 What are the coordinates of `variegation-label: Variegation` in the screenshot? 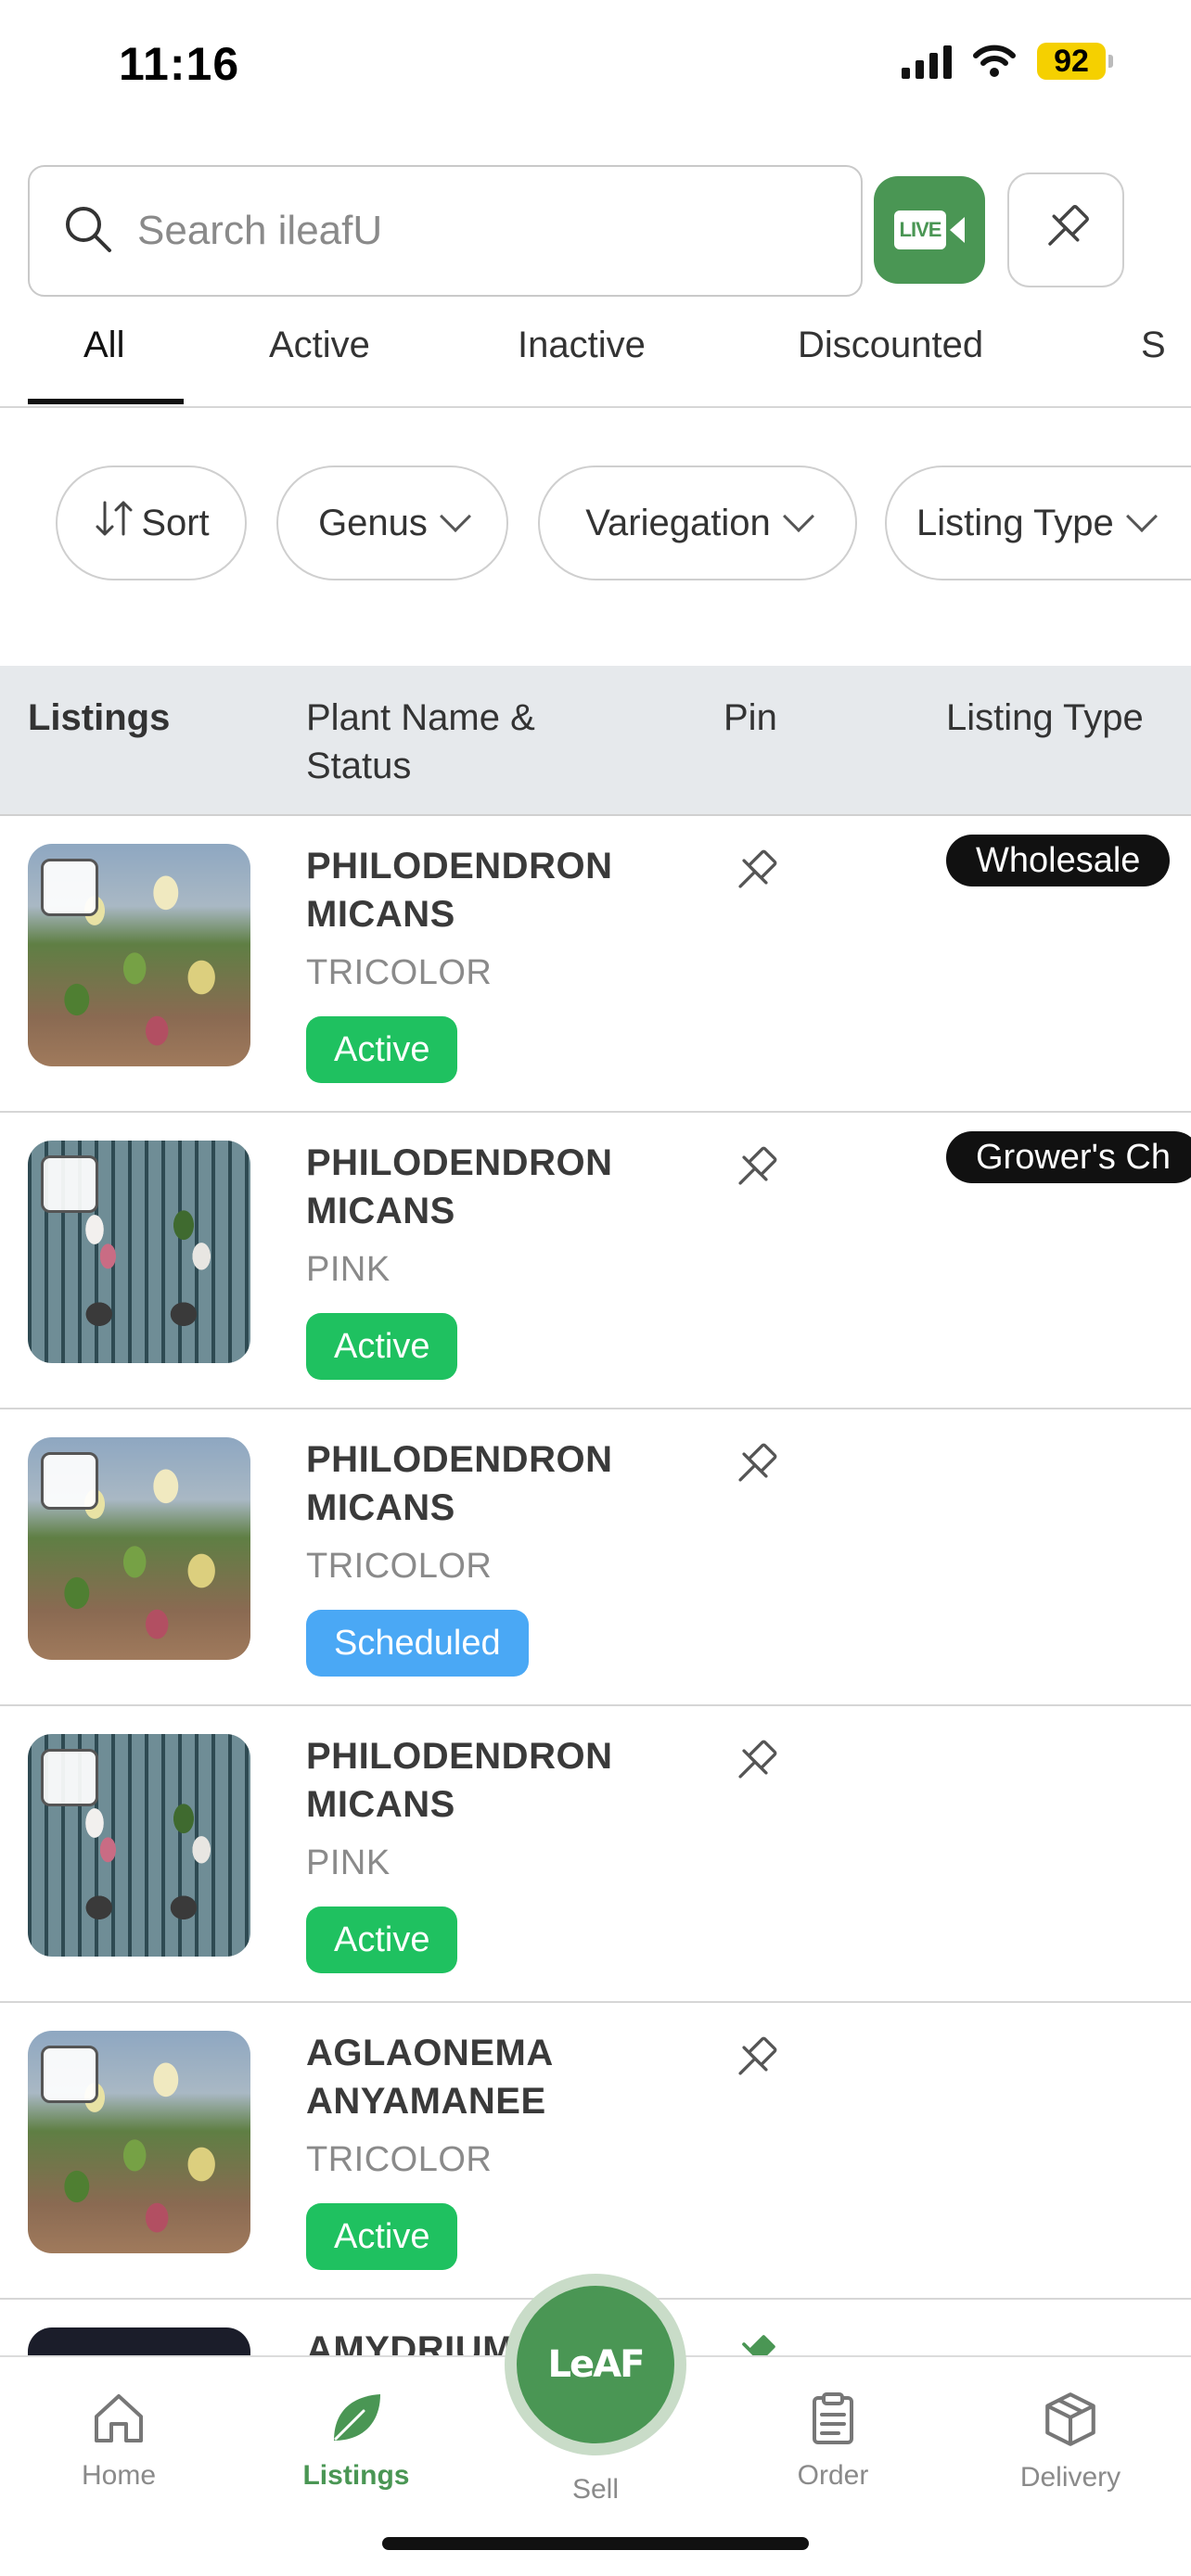 It's located at (678, 522).